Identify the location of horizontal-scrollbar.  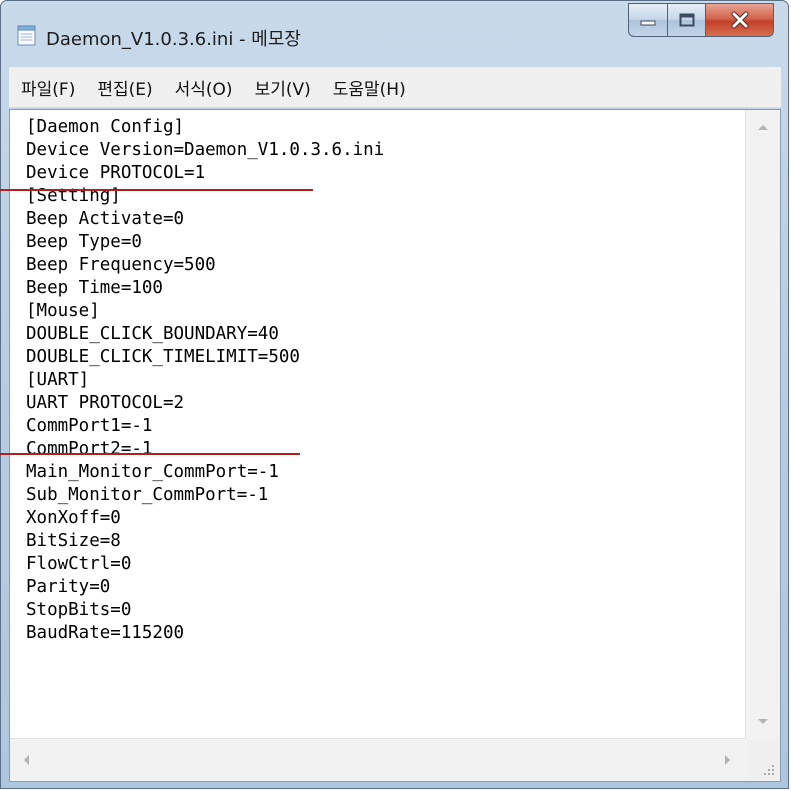
(378, 759).